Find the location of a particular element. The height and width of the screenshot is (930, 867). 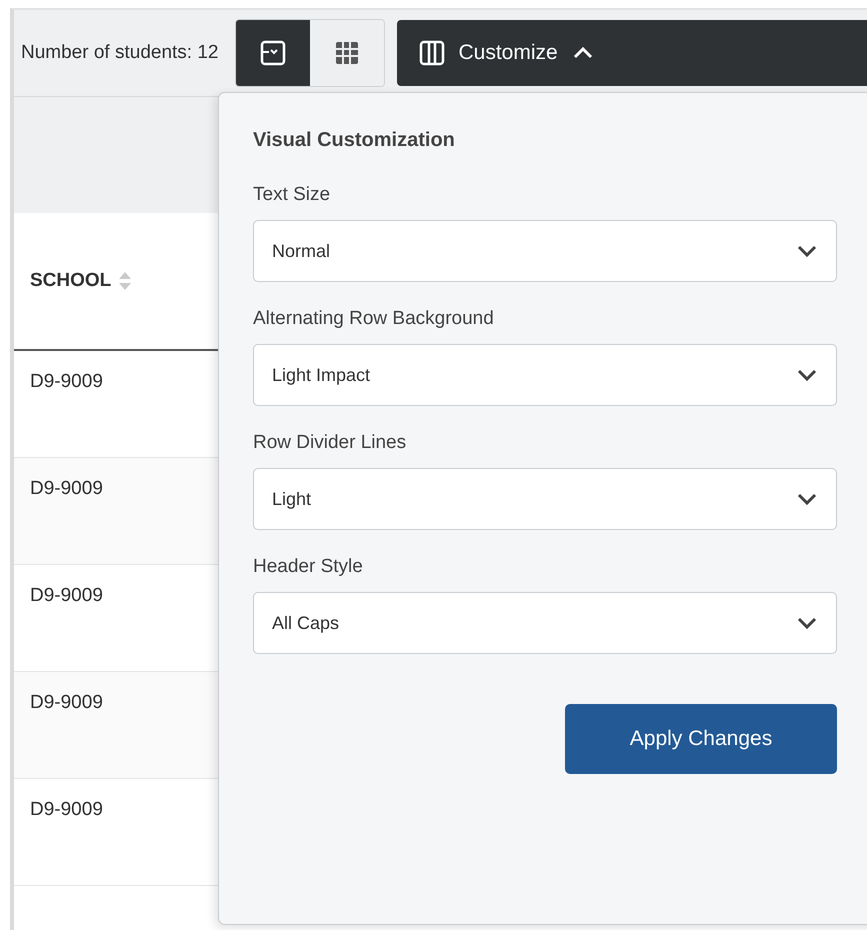

column-header: SCHOOL is located at coordinates (71, 281).